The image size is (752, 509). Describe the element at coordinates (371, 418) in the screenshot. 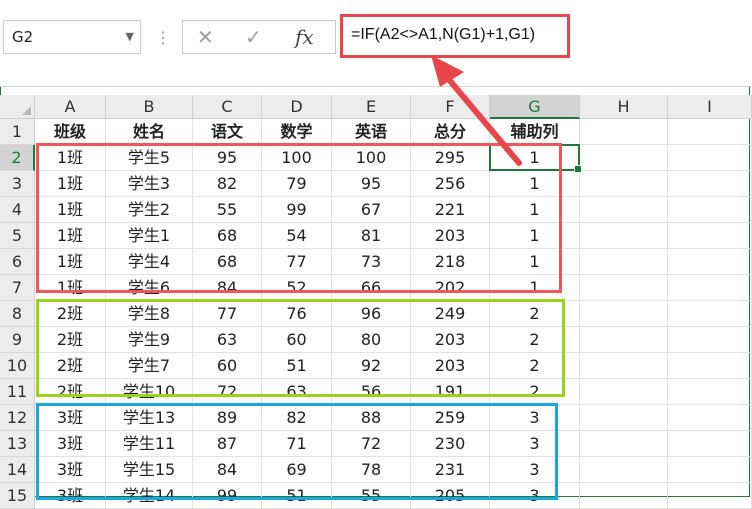

I see `data-cell: 88` at that location.